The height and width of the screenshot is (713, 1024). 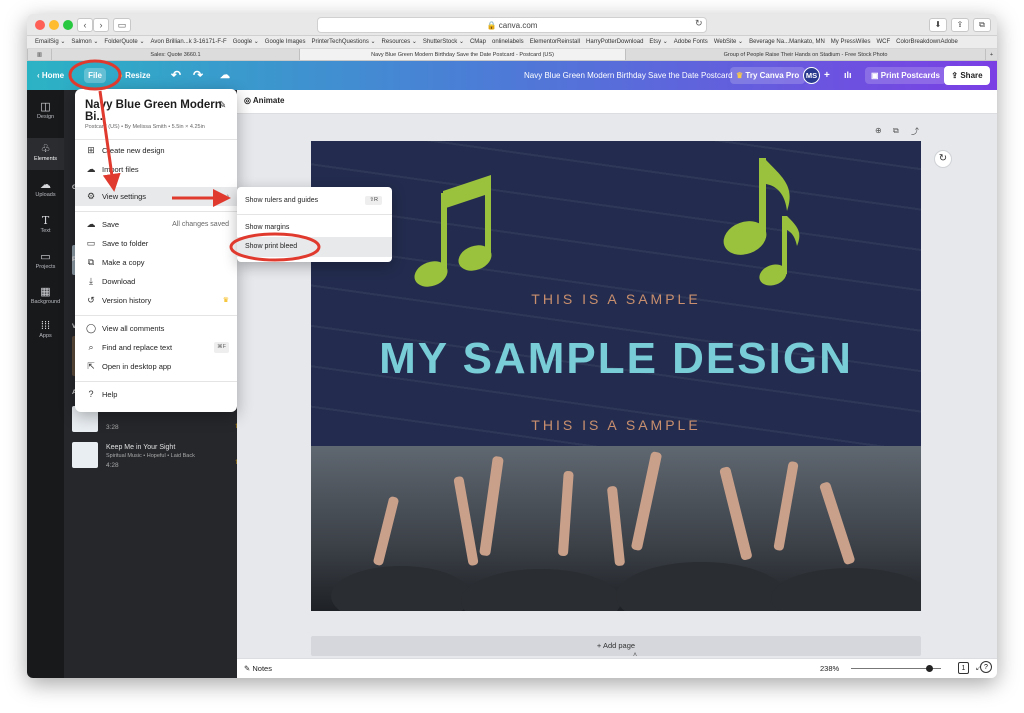 What do you see at coordinates (222, 105) in the screenshot?
I see `edit-title-icon: ✎` at bounding box center [222, 105].